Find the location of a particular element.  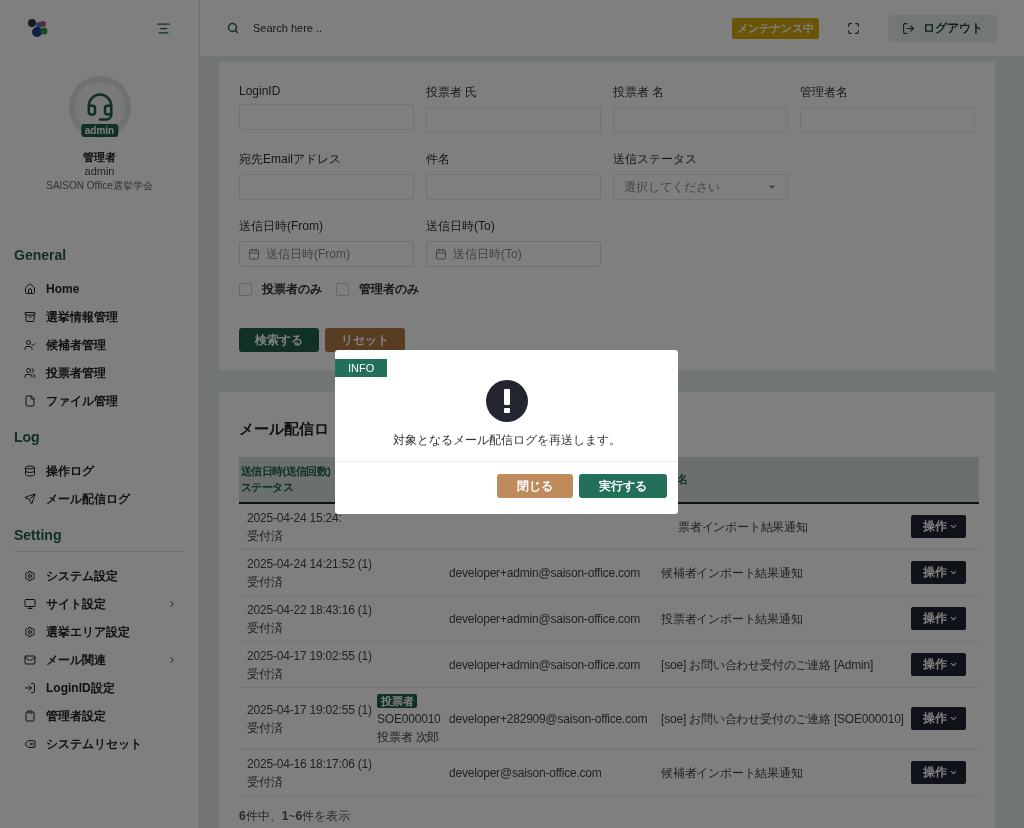

checkbox-label: 管理者のみ is located at coordinates (389, 289).